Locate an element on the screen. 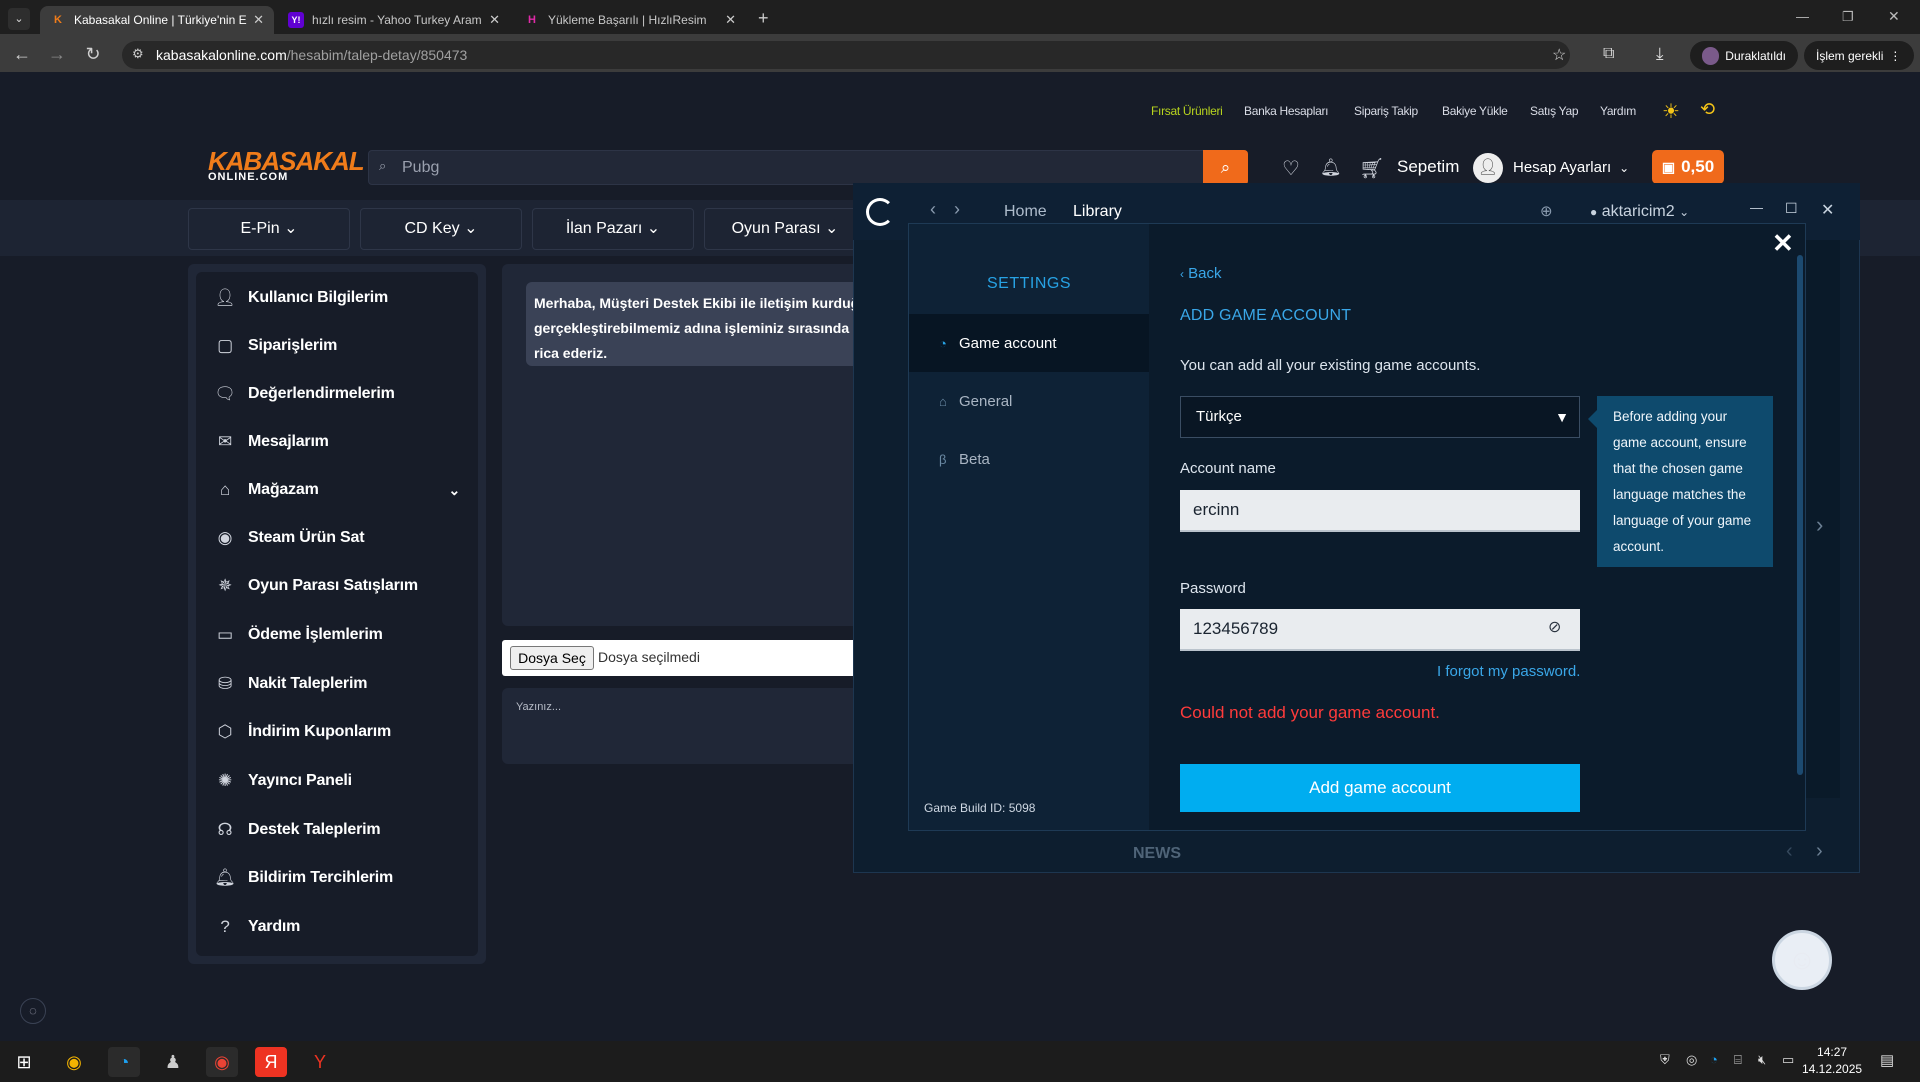 The height and width of the screenshot is (1082, 1920). modal-close-icon: ✕ is located at coordinates (1783, 243).